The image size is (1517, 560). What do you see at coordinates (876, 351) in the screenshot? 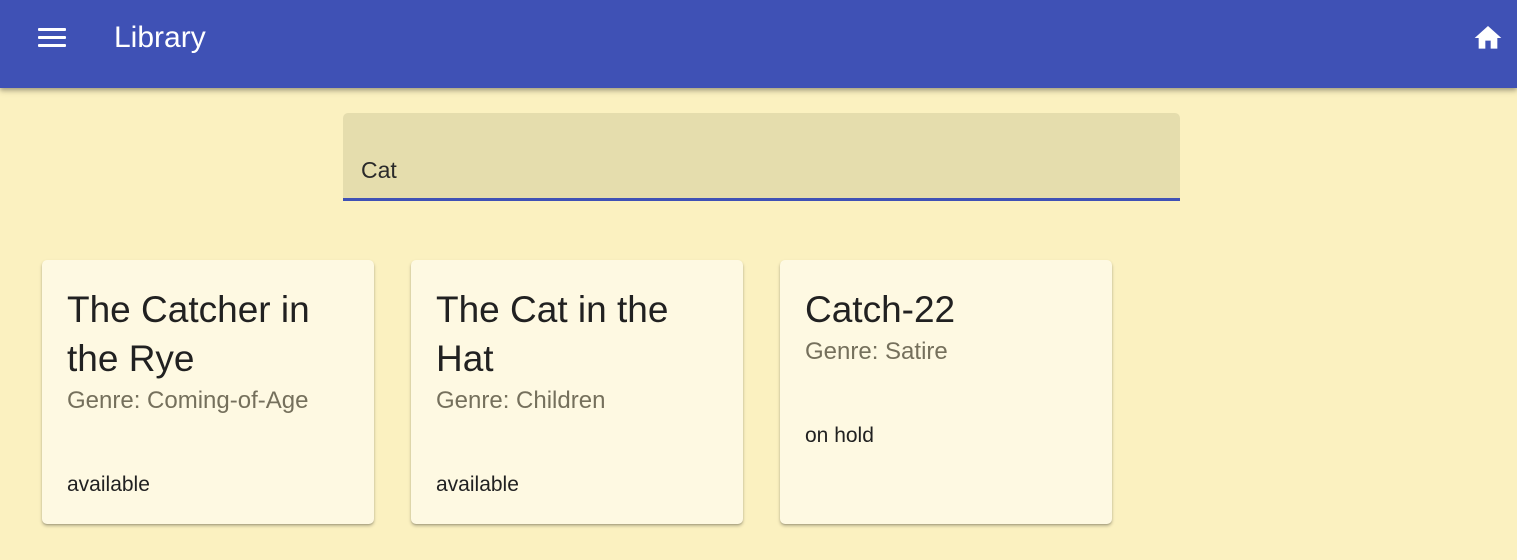
I see `book-genre: Genre: Satire` at bounding box center [876, 351].